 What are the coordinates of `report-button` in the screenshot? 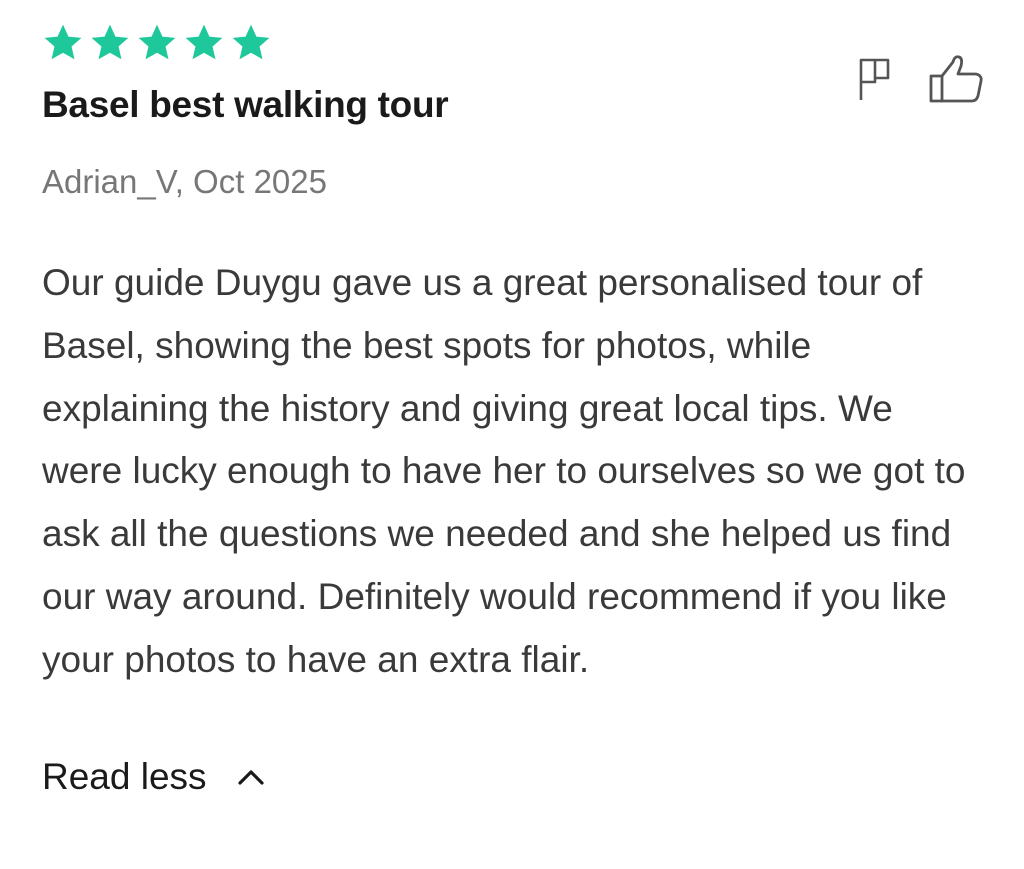 It's located at (875, 81).